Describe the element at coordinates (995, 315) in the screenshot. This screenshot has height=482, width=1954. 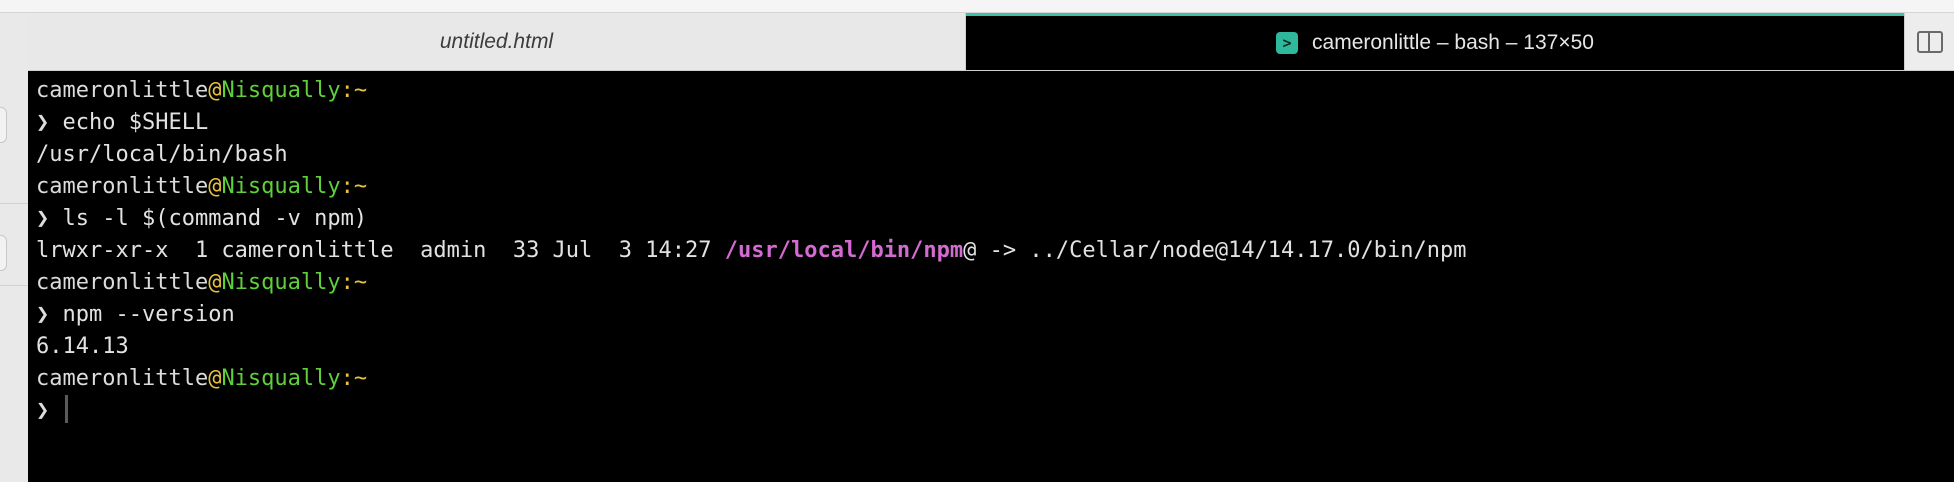
I see `command-line: ❯ npm --version` at that location.